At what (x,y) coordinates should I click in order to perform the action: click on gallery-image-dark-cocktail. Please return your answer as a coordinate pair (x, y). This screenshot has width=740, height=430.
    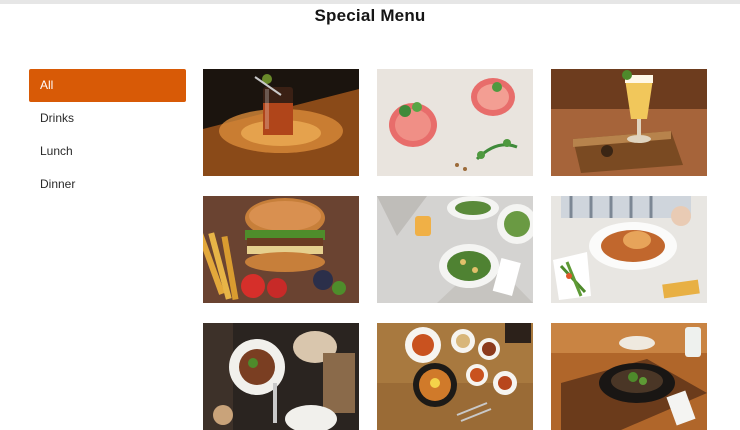
    Looking at the image, I should click on (281, 122).